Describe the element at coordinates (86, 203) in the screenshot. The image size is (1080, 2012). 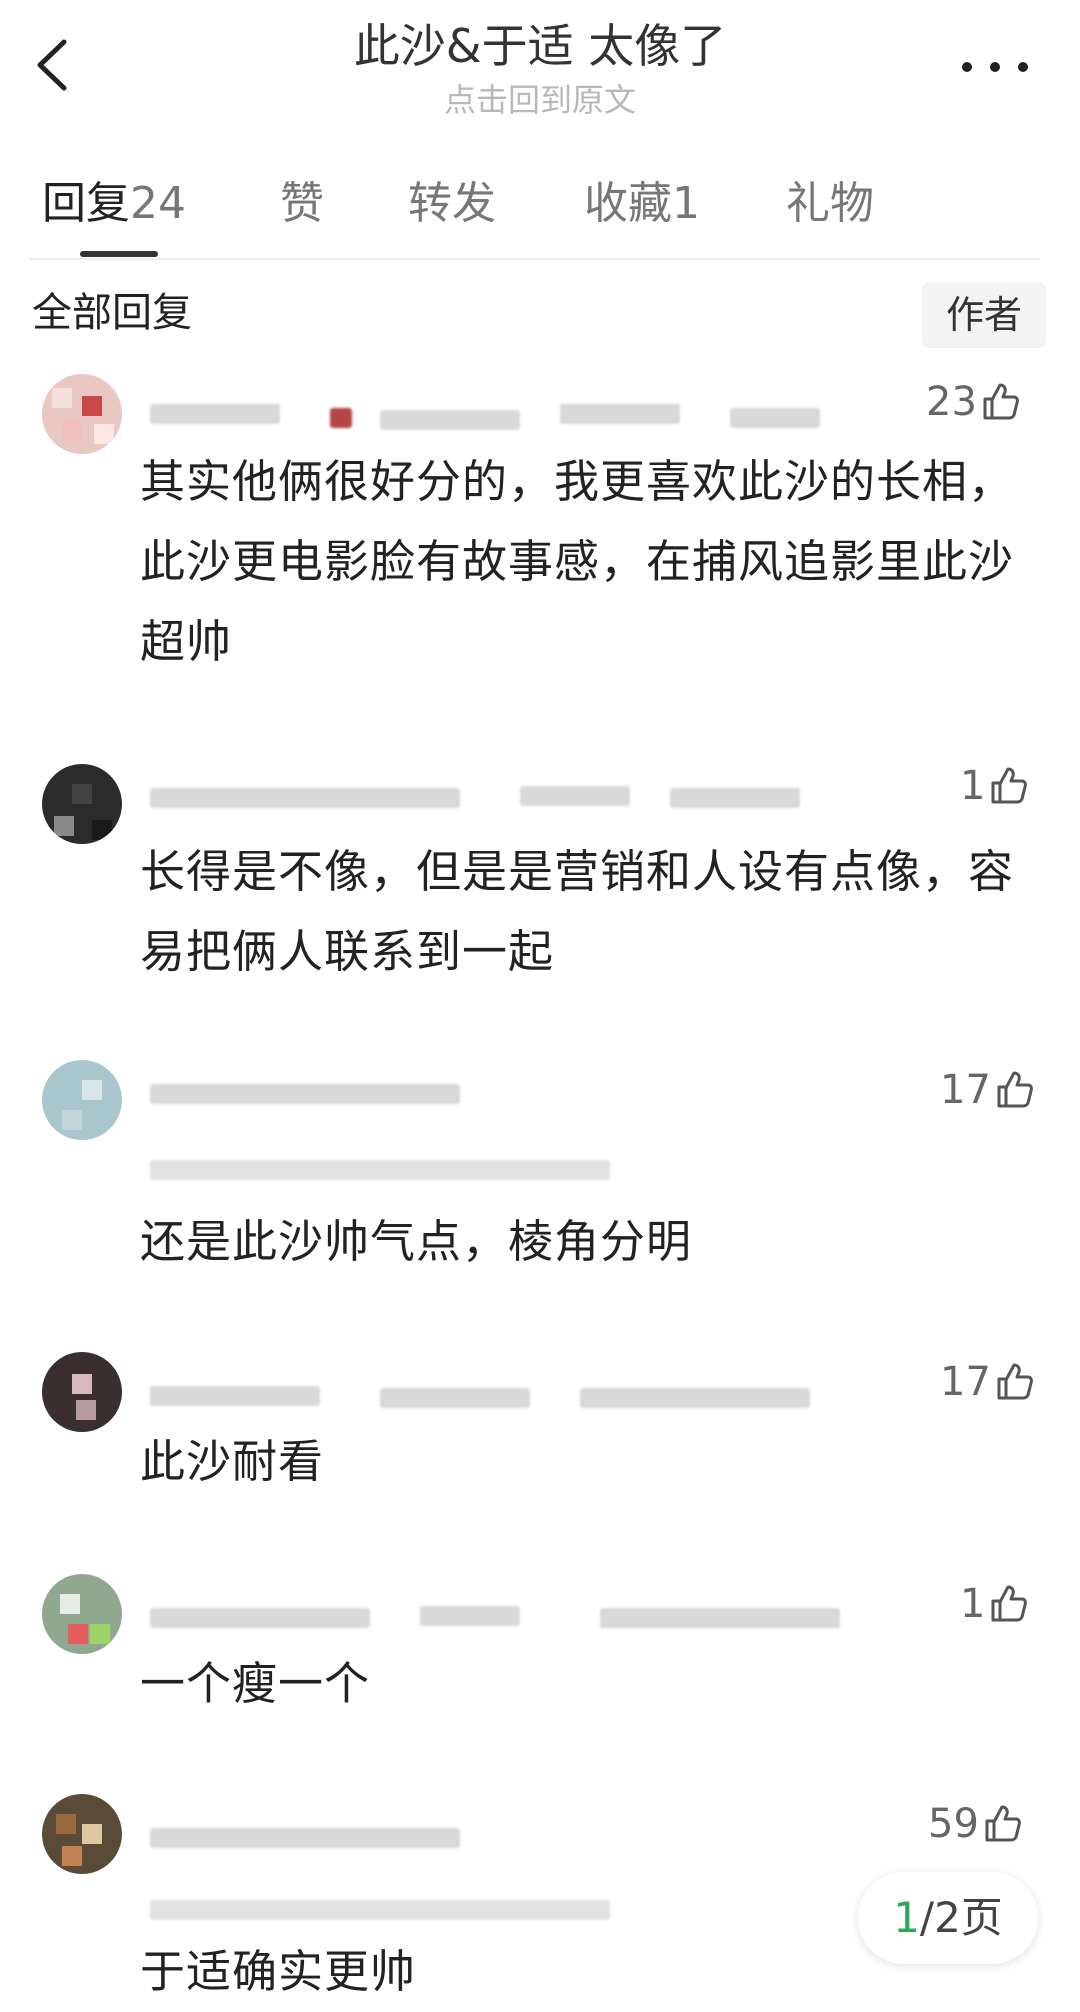
I see `tab-replies-label: 回复` at that location.